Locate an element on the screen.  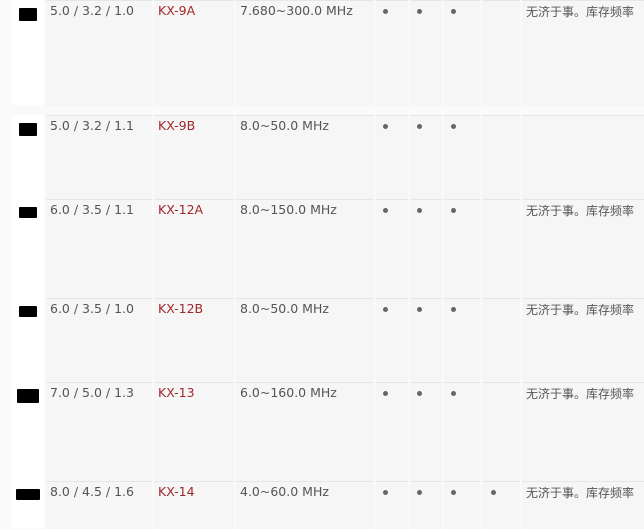
part-number-link: KX-12B is located at coordinates (180, 308).